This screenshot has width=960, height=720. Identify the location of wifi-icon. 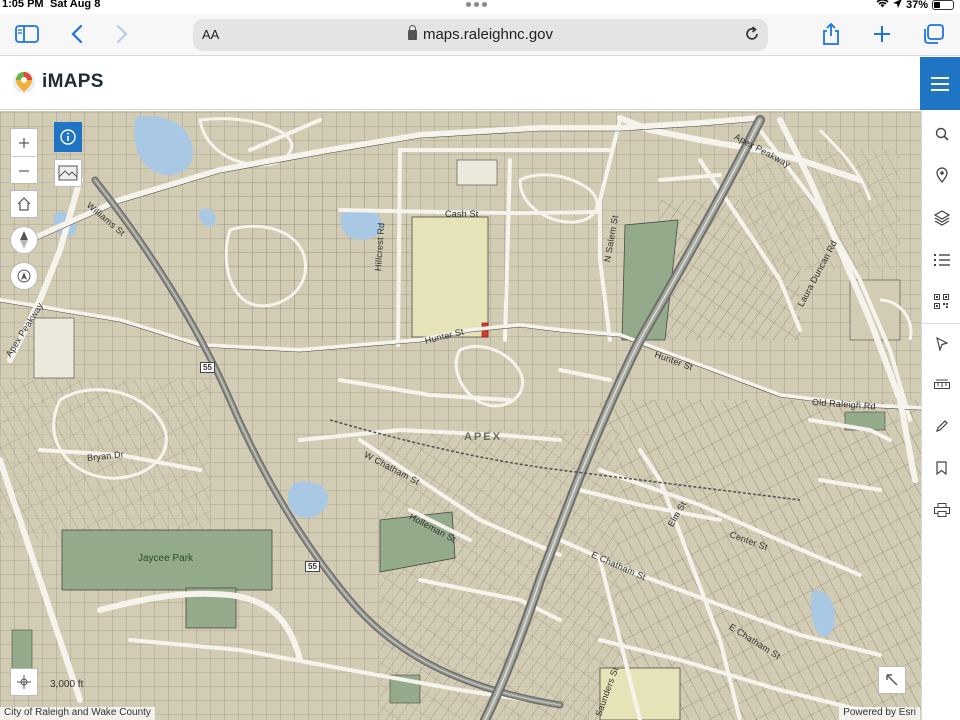
(882, 5).